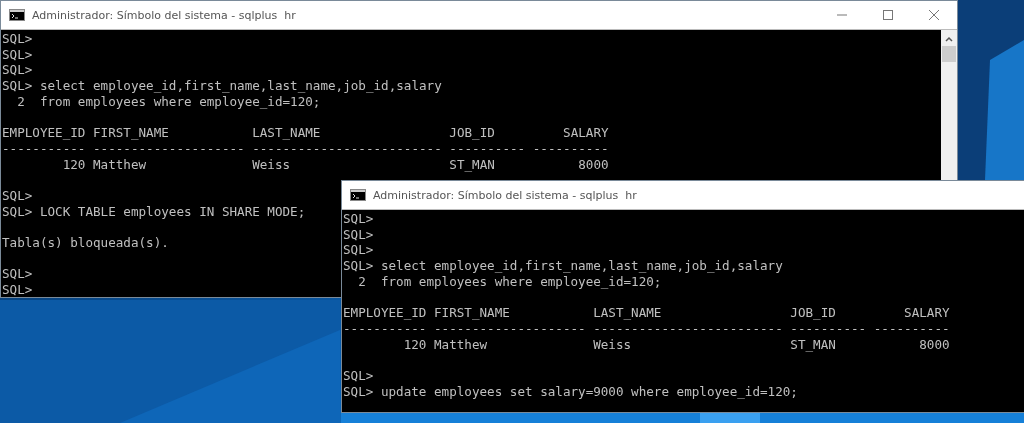  I want to click on maximize-icon, so click(888, 15).